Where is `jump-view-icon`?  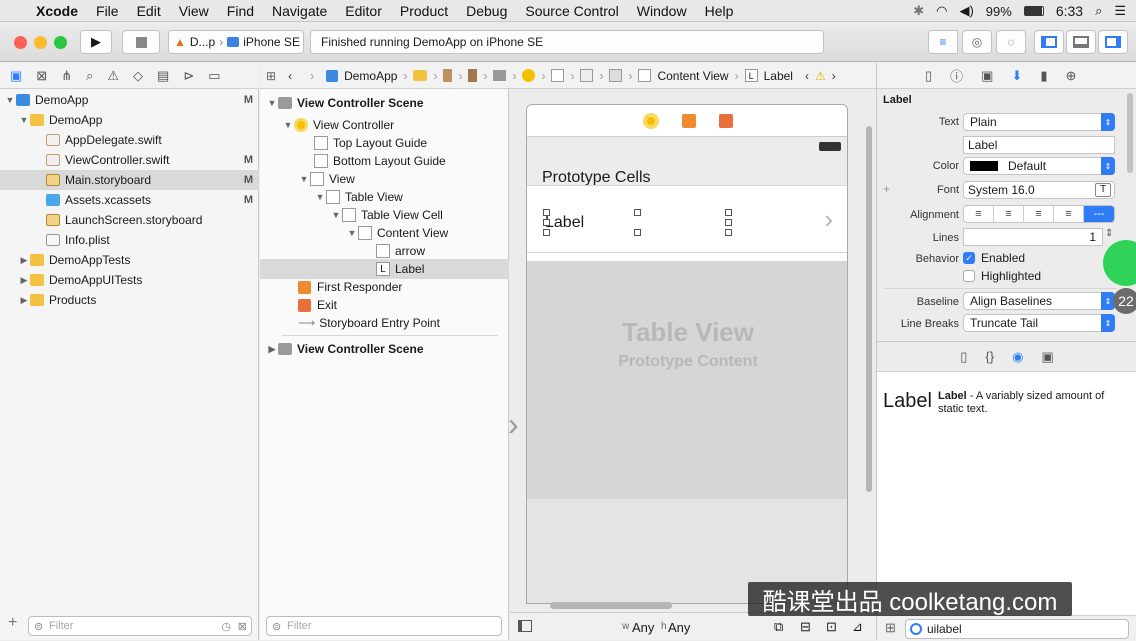 jump-view-icon is located at coordinates (558, 75).